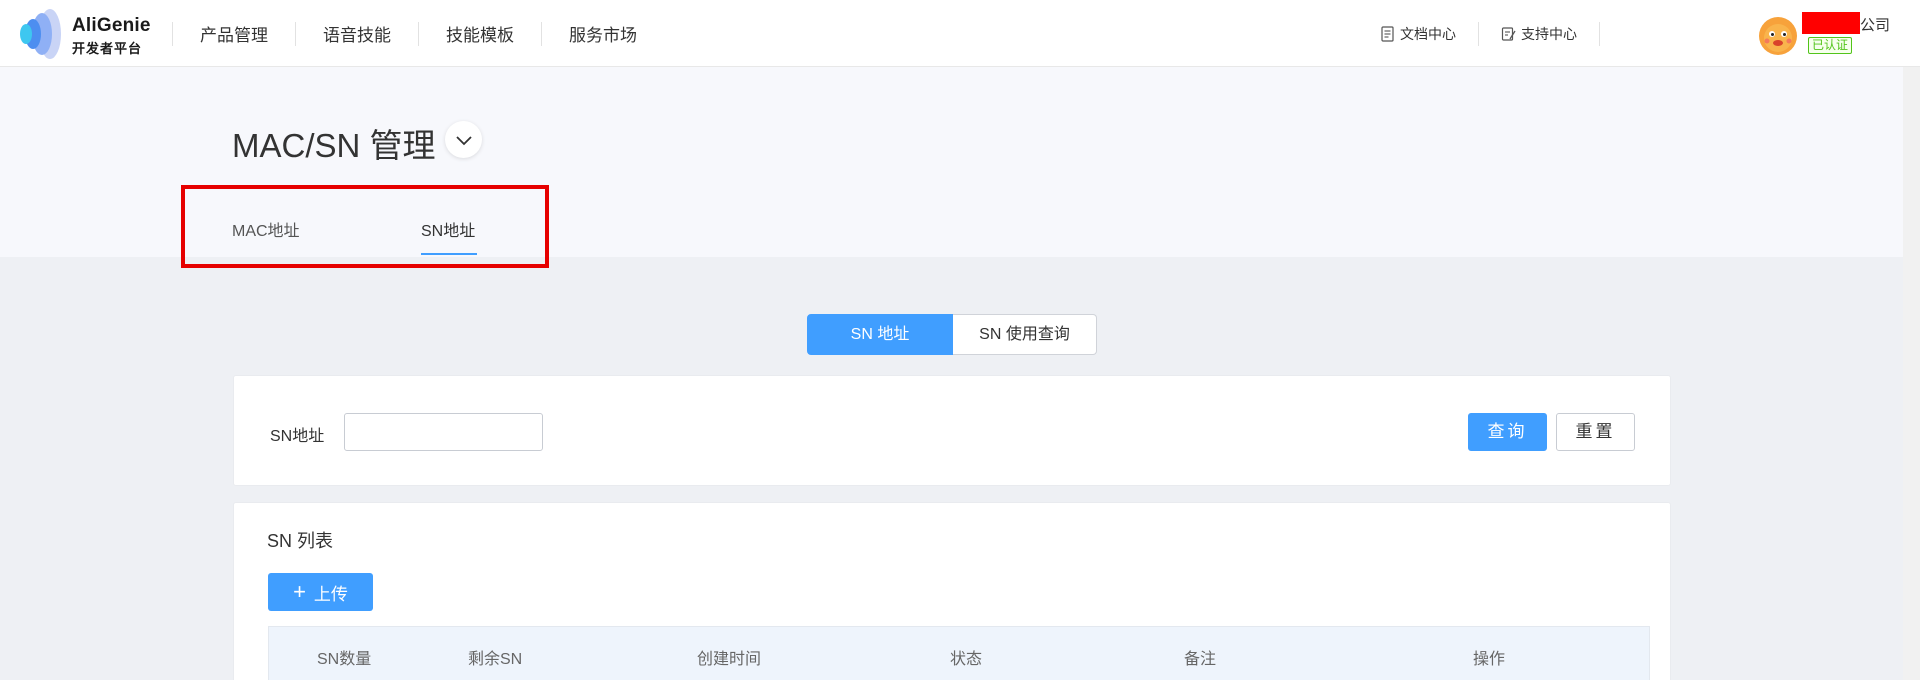 The image size is (1920, 680). What do you see at coordinates (299, 591) in the screenshot?
I see `plus-icon: +` at bounding box center [299, 591].